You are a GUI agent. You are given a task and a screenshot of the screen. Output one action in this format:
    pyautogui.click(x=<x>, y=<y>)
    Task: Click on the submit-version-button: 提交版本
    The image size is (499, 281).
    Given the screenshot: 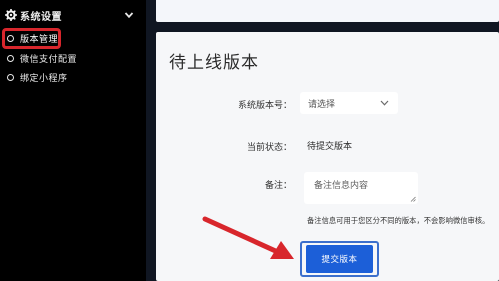 What is the action you would take?
    pyautogui.click(x=339, y=259)
    